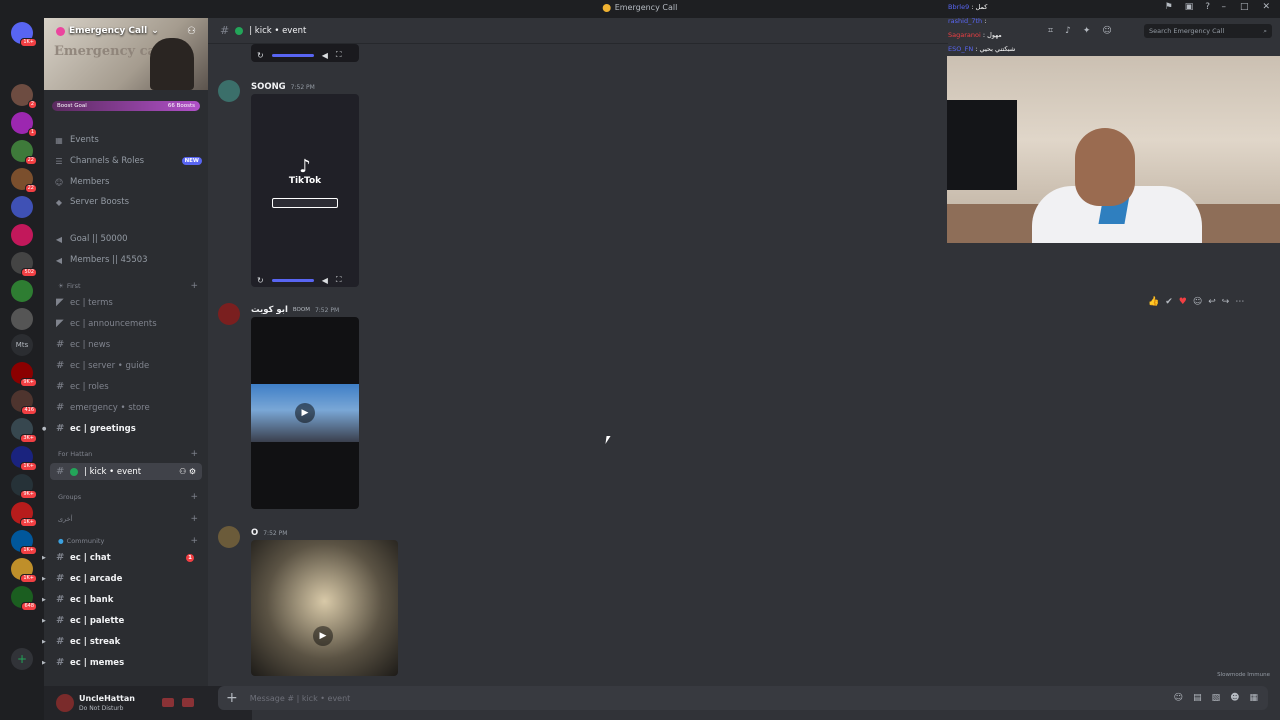  I want to click on server-icon: 2, so click(24, 96).